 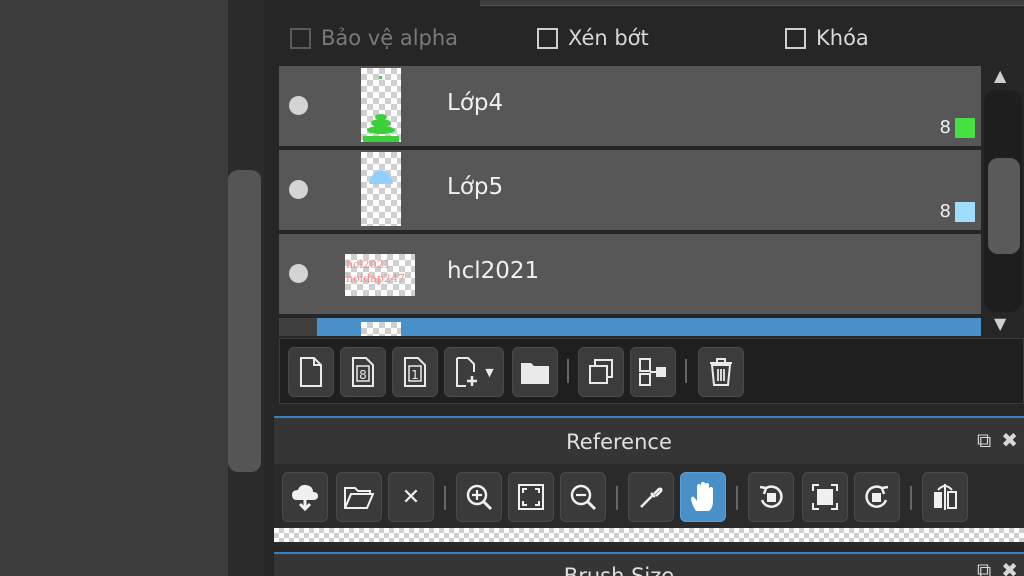 What do you see at coordinates (368, 264) in the screenshot?
I see `thumbnail-text-line-1: hcl2021` at bounding box center [368, 264].